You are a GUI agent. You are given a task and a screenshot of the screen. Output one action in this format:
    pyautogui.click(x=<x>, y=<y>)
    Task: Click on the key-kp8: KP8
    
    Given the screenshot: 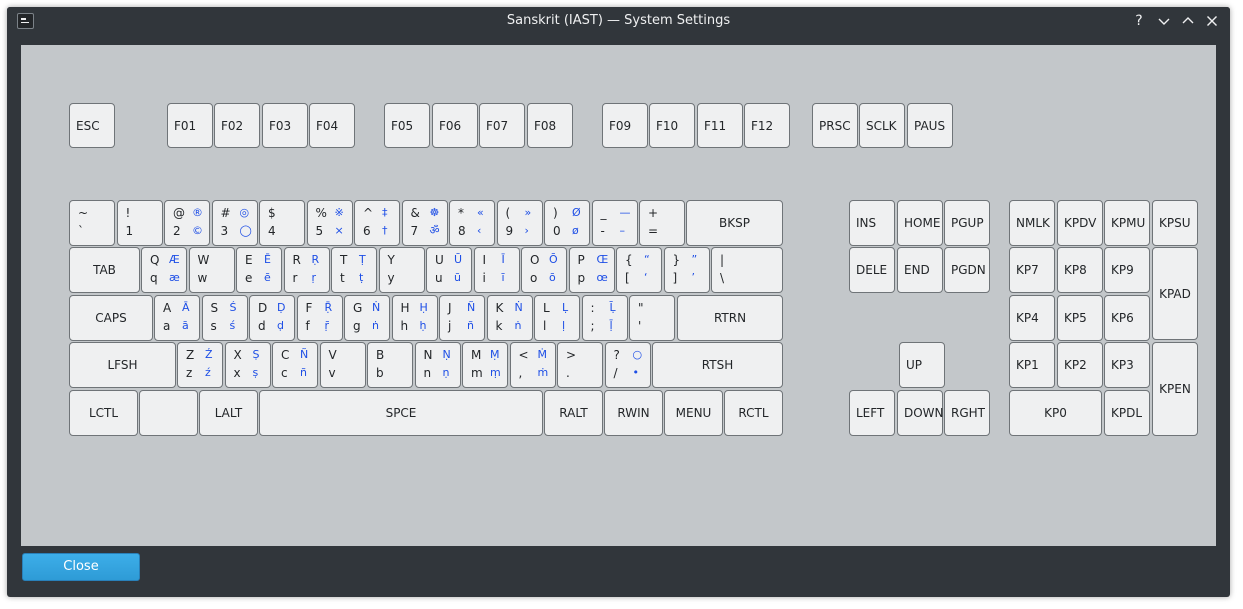 What is the action you would take?
    pyautogui.click(x=1080, y=270)
    